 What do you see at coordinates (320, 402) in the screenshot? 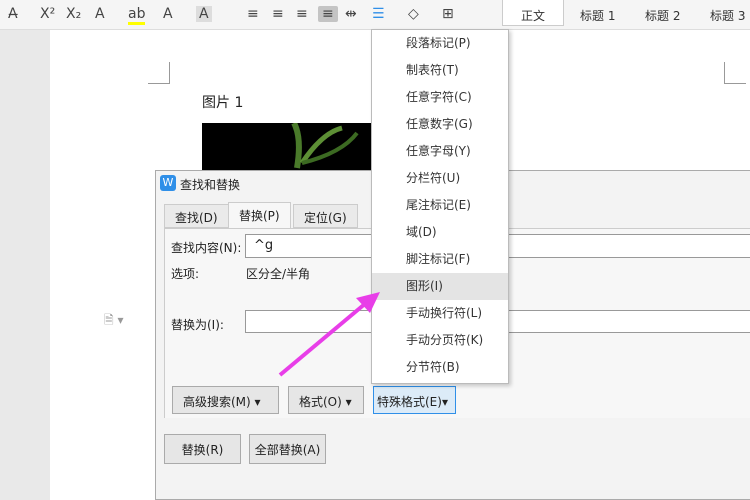
I see `format-label: 格式(O)` at bounding box center [320, 402].